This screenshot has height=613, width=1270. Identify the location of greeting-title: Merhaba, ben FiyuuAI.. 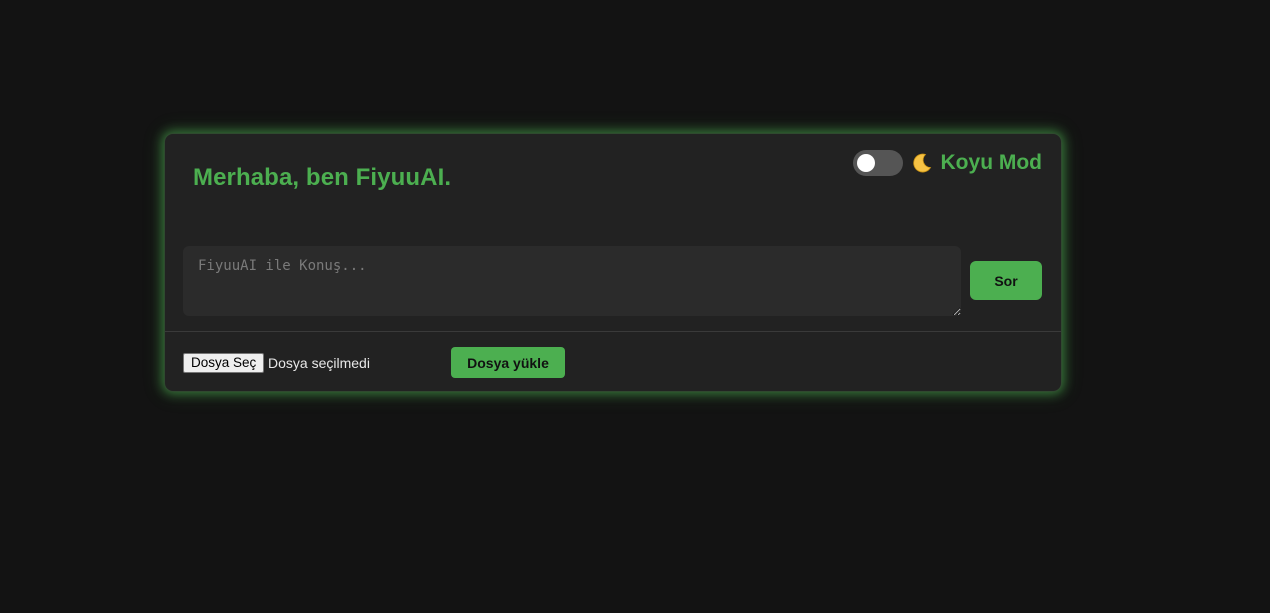
(322, 177).